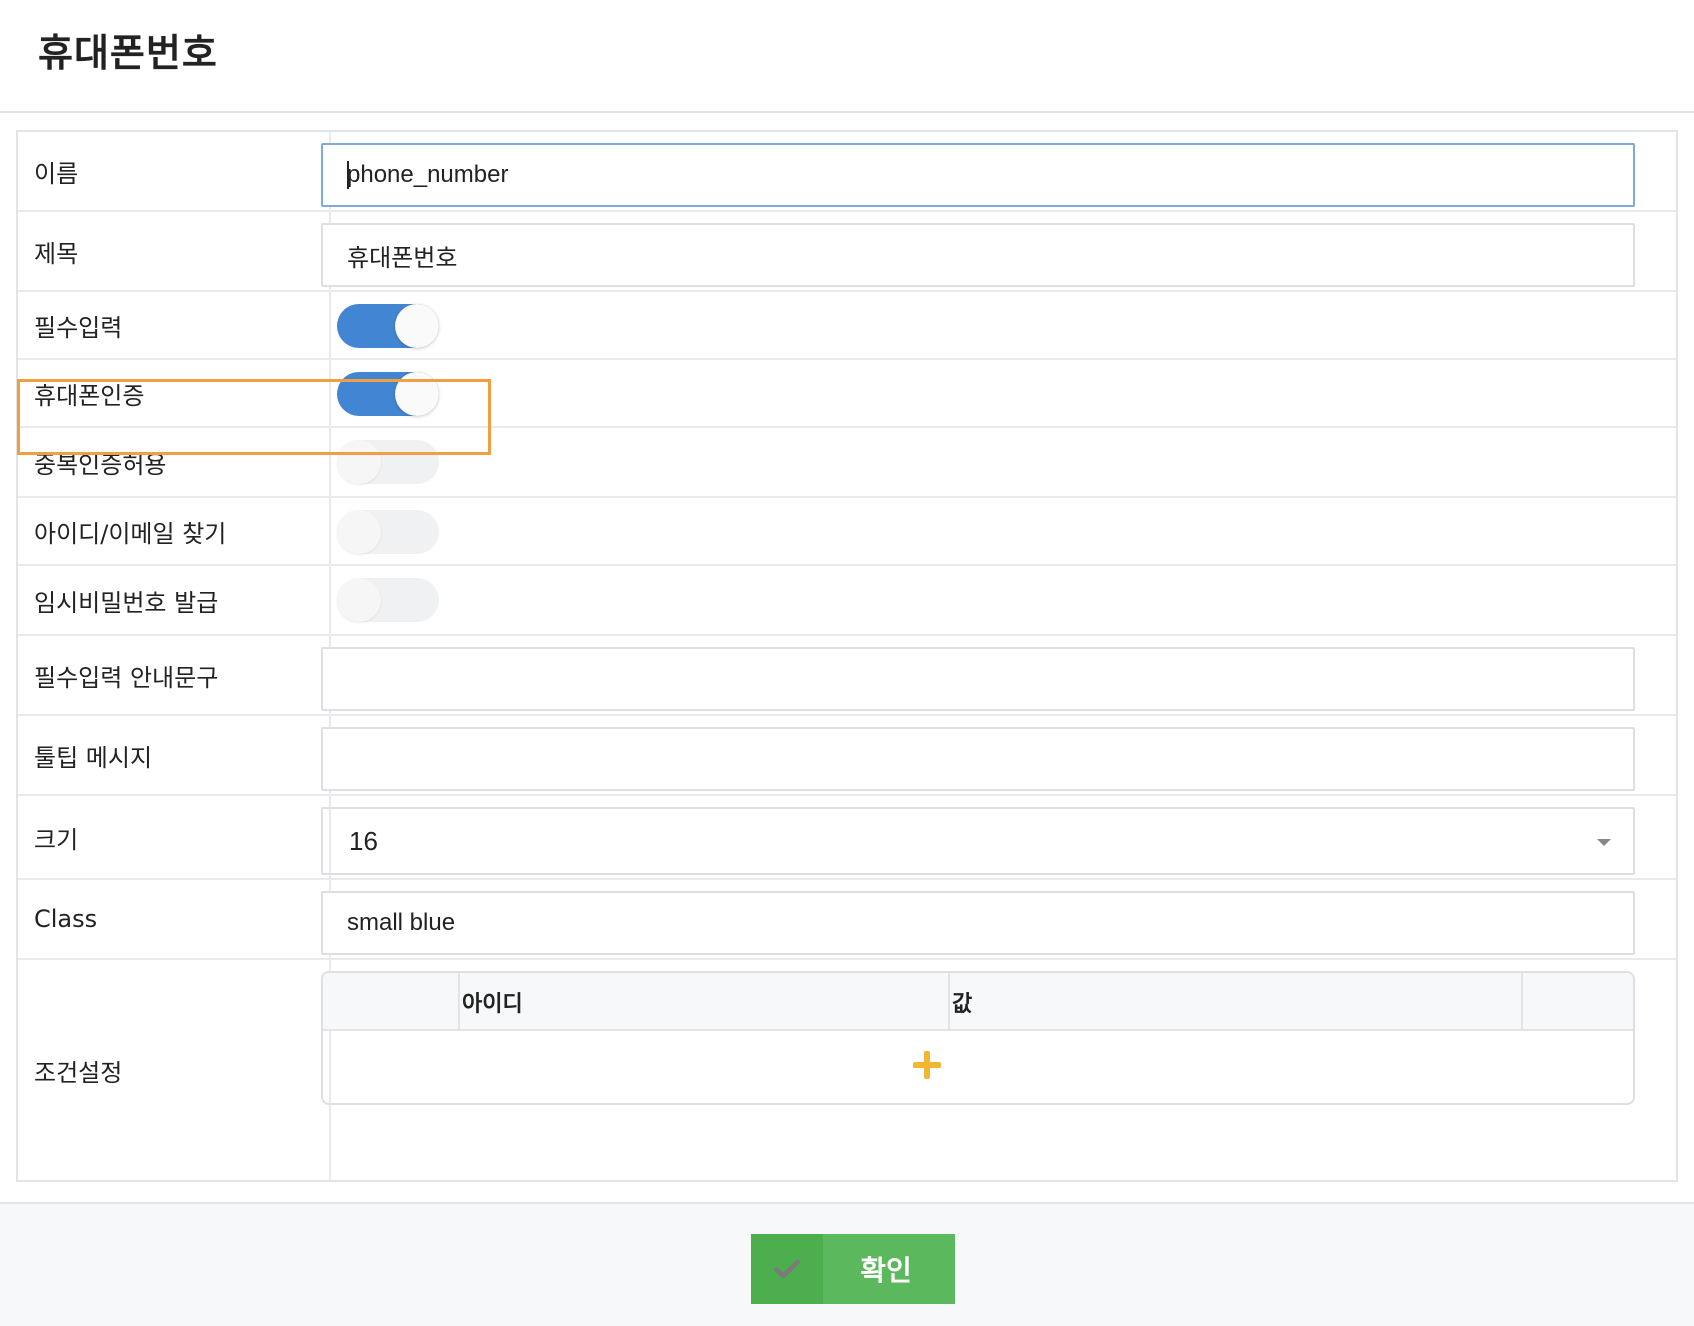  What do you see at coordinates (100, 464) in the screenshot?
I see `duplicate-auth-label: 중복인증허용` at bounding box center [100, 464].